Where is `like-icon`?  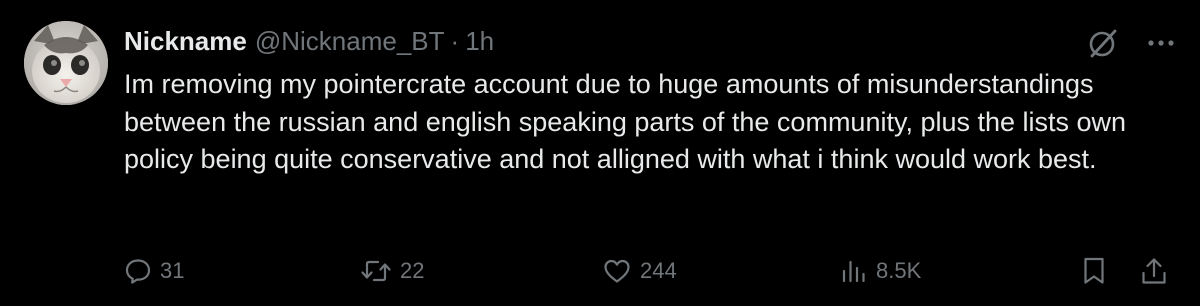 like-icon is located at coordinates (617, 271).